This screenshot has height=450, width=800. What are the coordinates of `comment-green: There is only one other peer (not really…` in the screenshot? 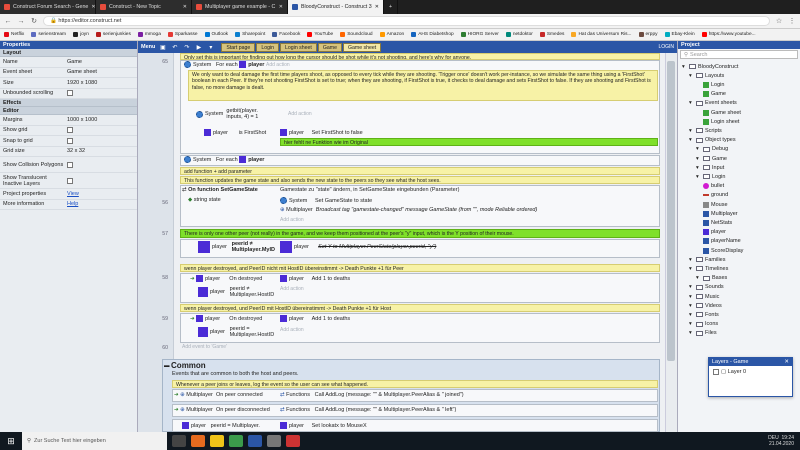 It's located at (420, 233).